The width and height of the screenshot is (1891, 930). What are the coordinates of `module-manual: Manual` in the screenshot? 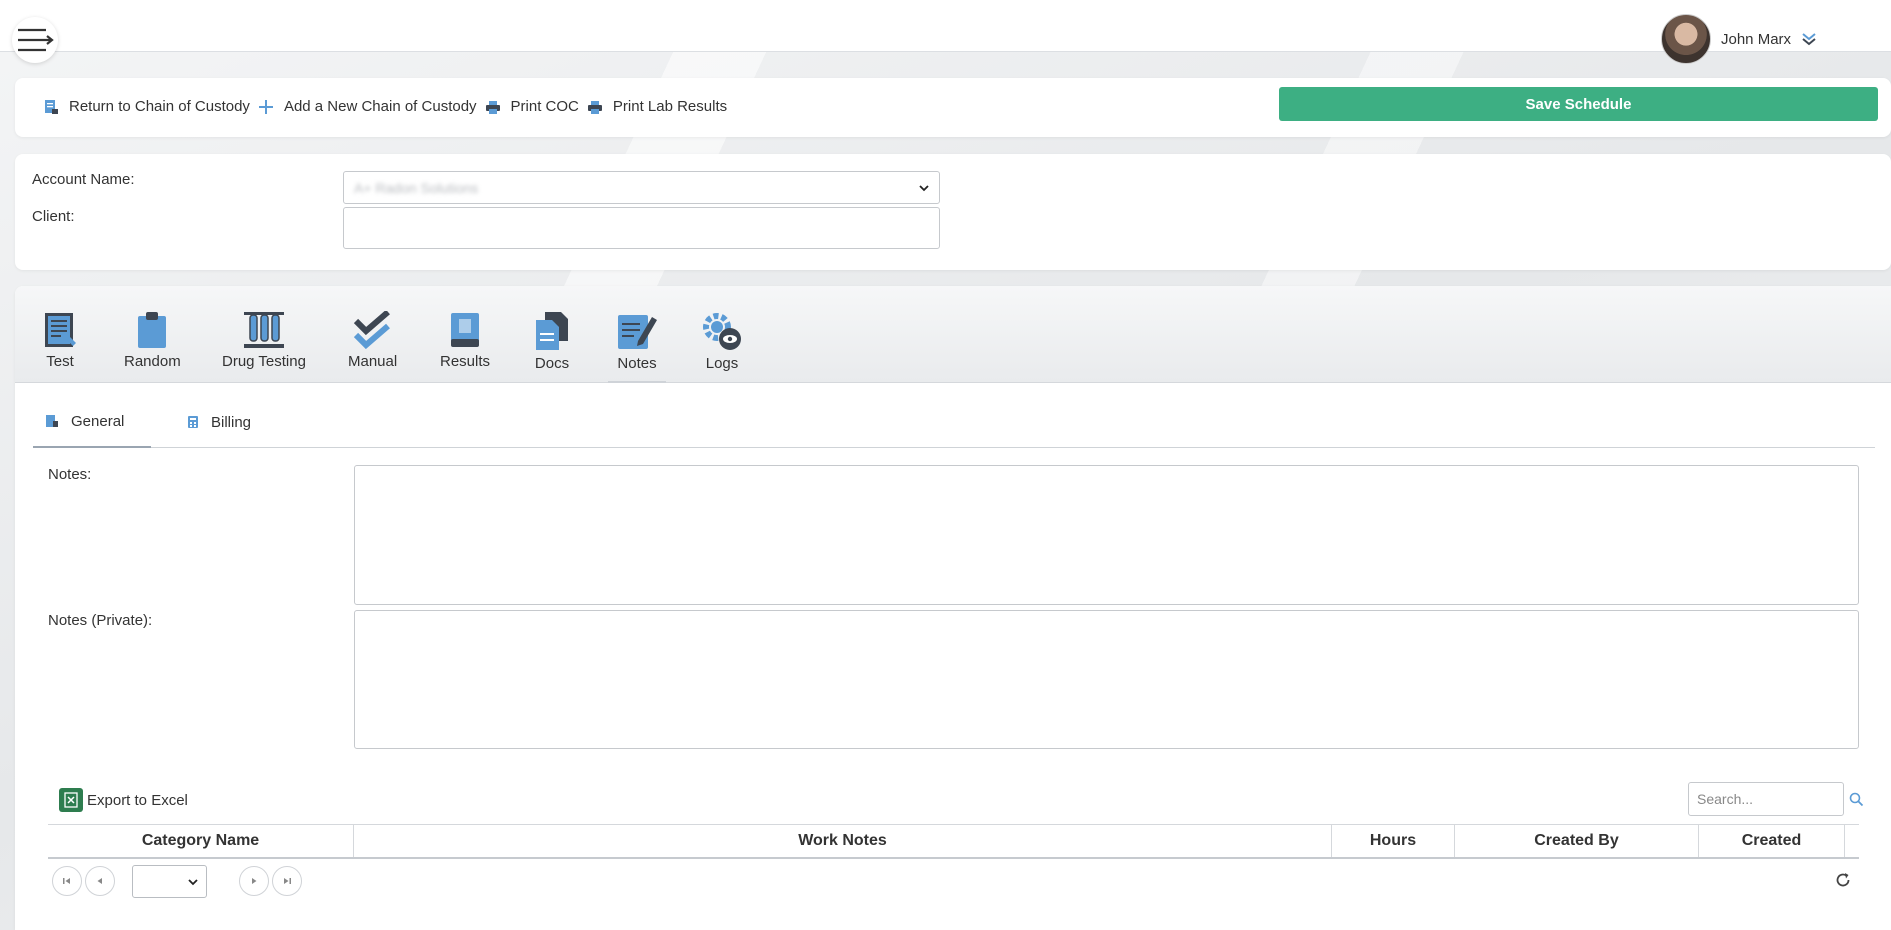 It's located at (372, 340).